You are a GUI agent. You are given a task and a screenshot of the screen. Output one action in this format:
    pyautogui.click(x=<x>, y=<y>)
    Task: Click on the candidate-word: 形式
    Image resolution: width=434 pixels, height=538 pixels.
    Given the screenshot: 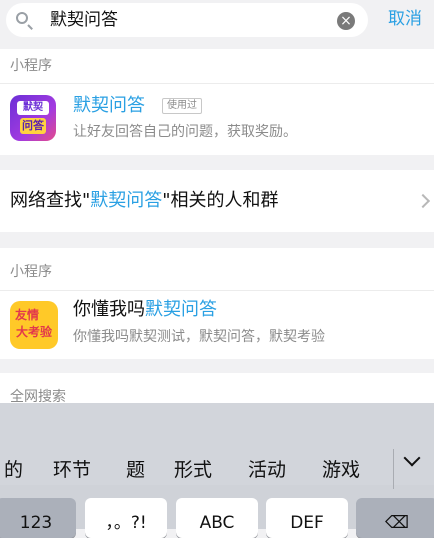 What is the action you would take?
    pyautogui.click(x=193, y=470)
    